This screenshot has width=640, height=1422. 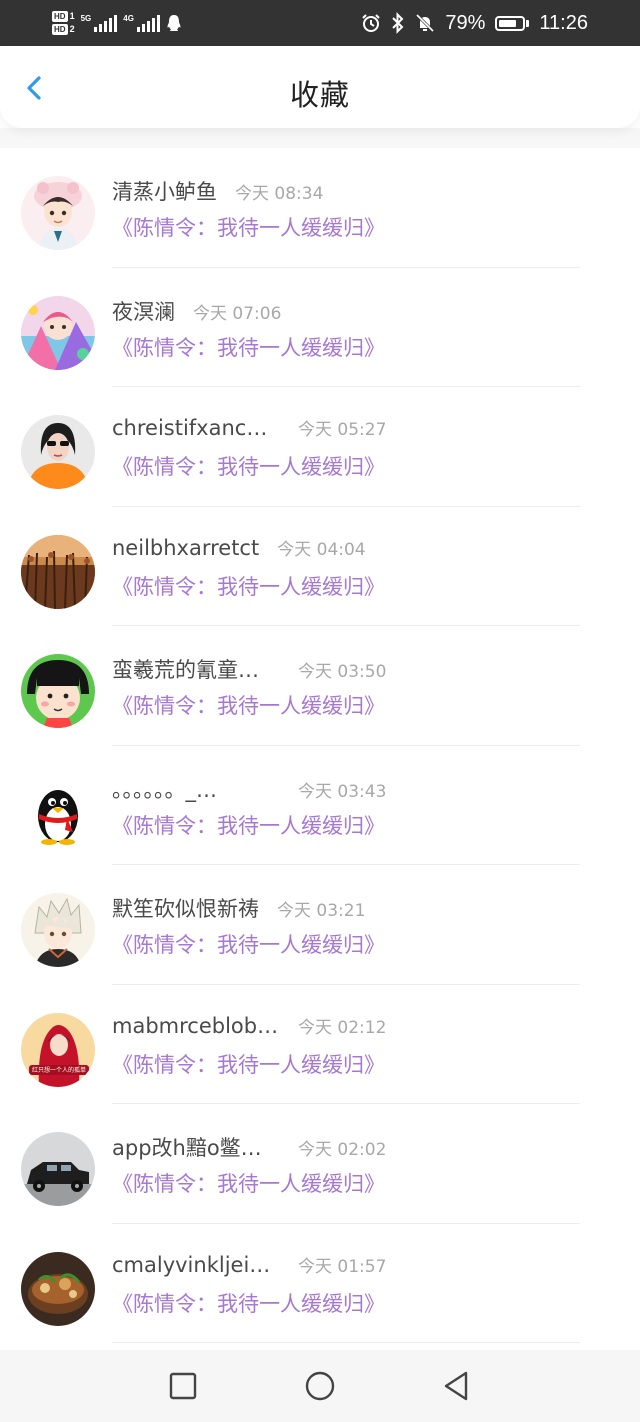 What do you see at coordinates (143, 311) in the screenshot?
I see `user-name: 夜溟澜` at bounding box center [143, 311].